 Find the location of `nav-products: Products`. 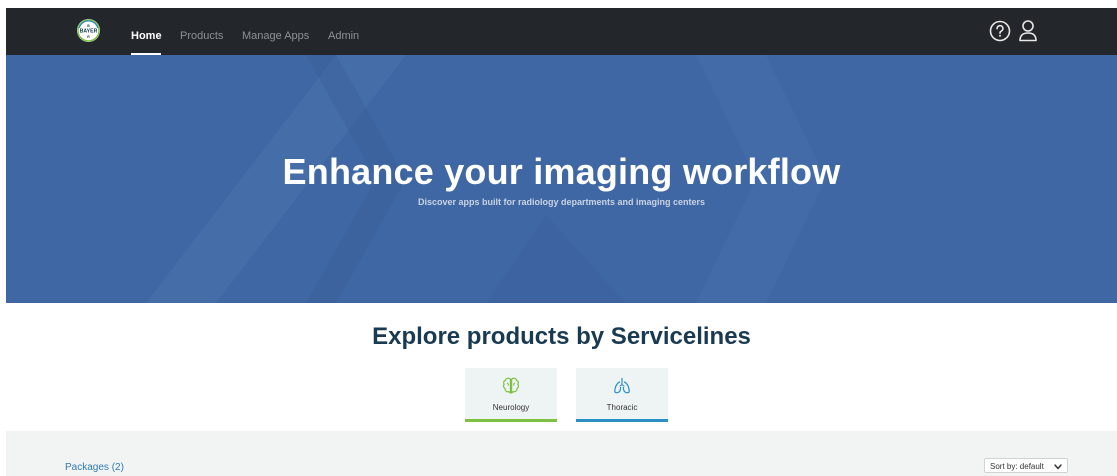

nav-products: Products is located at coordinates (201, 36).